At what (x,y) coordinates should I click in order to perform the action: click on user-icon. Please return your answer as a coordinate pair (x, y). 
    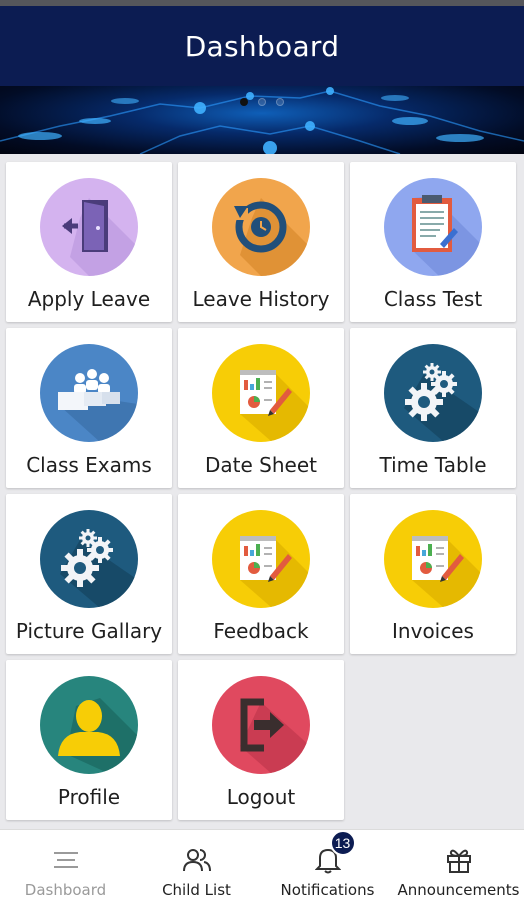
    Looking at the image, I should click on (89, 725).